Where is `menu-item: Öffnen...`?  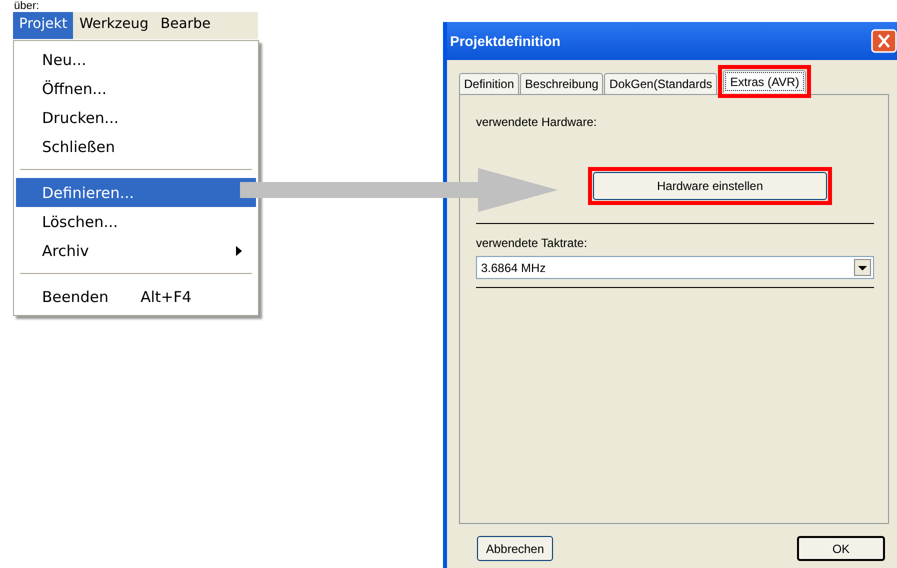 menu-item: Öffnen... is located at coordinates (136, 88).